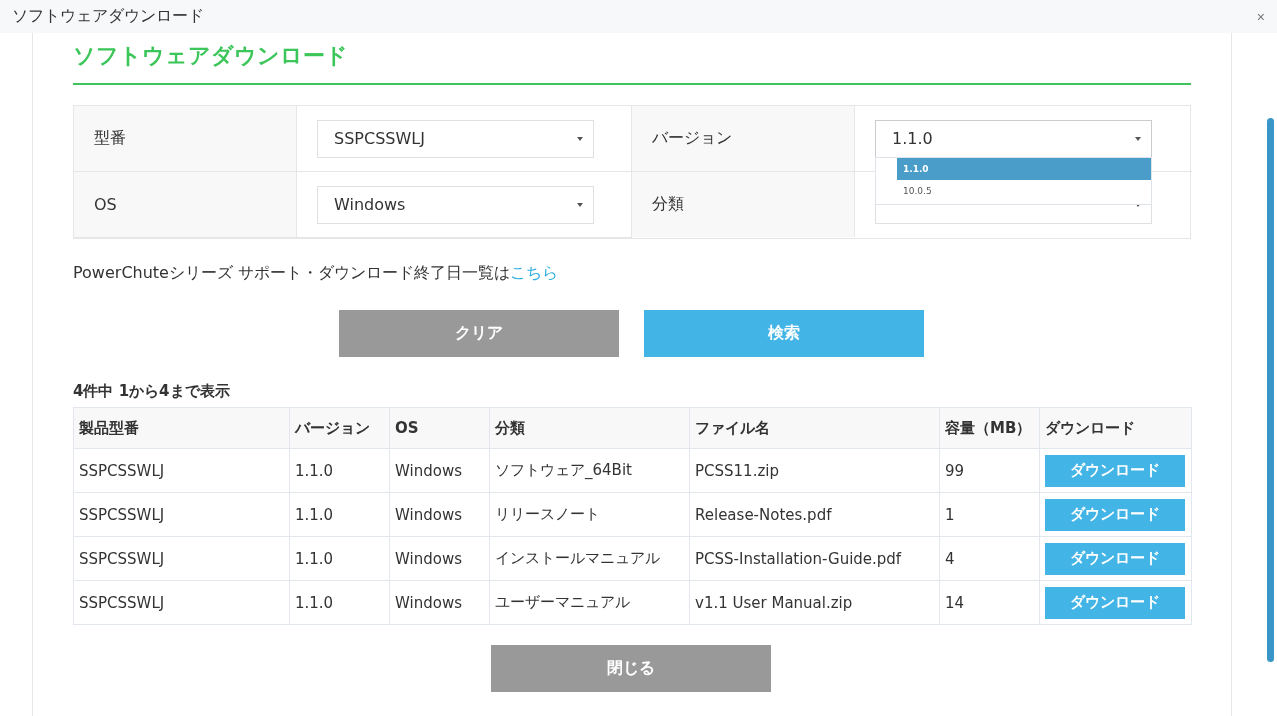  Describe the element at coordinates (316, 273) in the screenshot. I see `notice-text: PowerChuteシリーズ サポート・ダウンロード終了日一覧はこちら` at that location.